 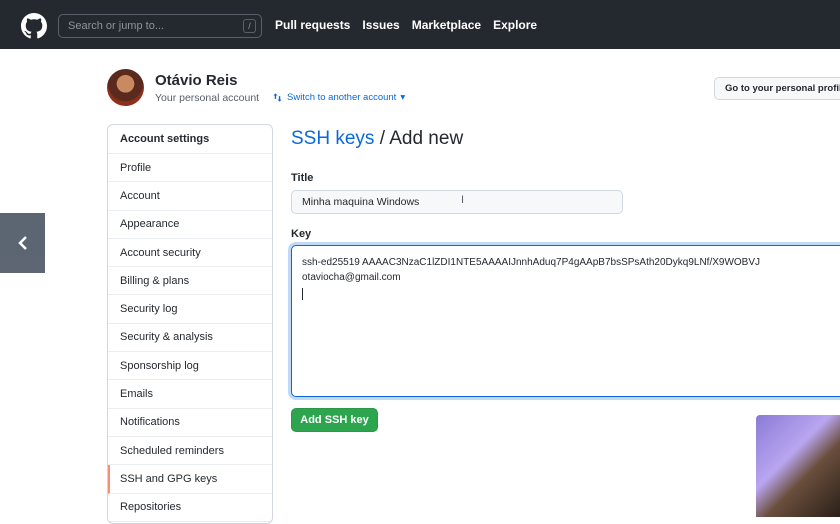 What do you see at coordinates (190, 394) in the screenshot?
I see `sidebar-item-emails: Emails` at bounding box center [190, 394].